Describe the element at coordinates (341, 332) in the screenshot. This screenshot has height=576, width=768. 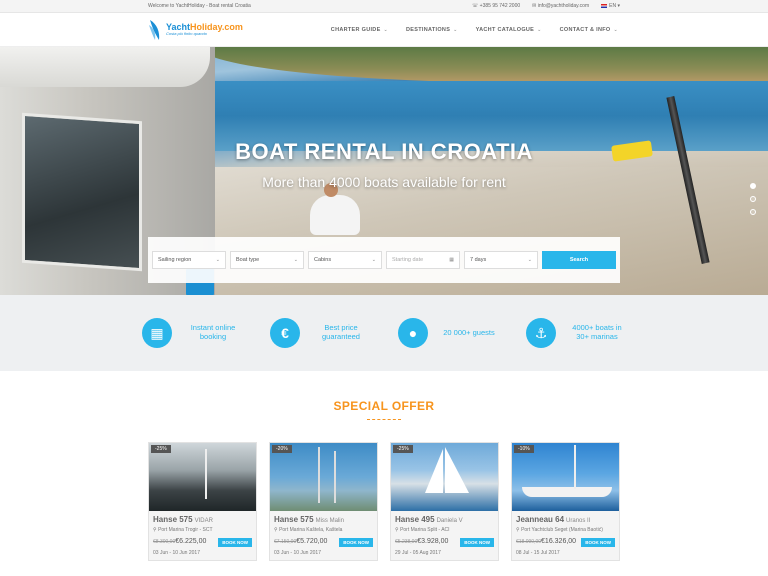
I see `feature-label: Best price guaranteed` at that location.